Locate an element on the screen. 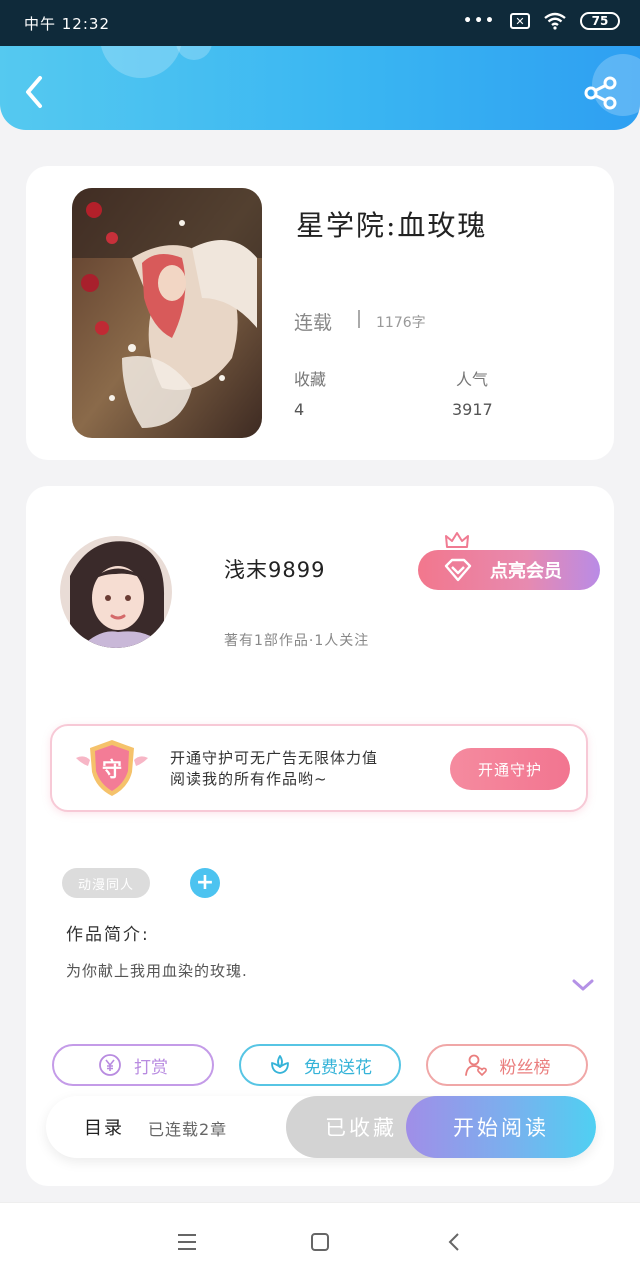  send-flower-button: 免费送花 is located at coordinates (320, 1065).